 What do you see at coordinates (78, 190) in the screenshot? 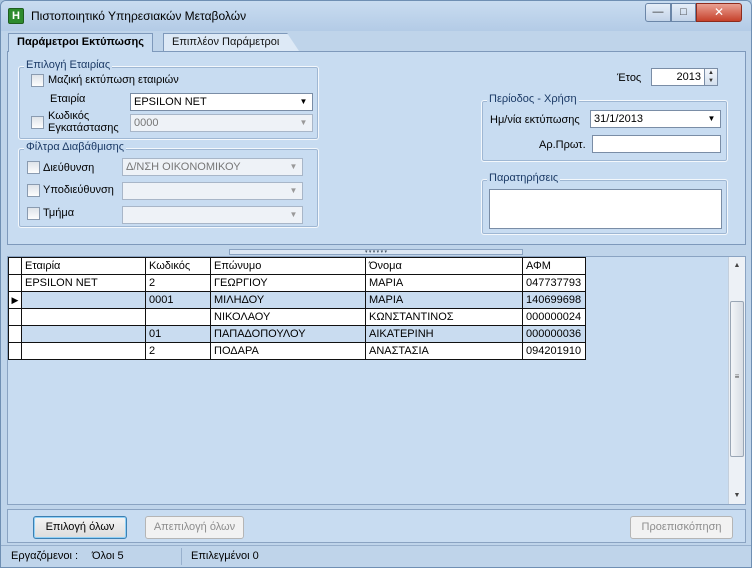
I see `subdirectorate-label: Υποδιεύθυνση` at bounding box center [78, 190].